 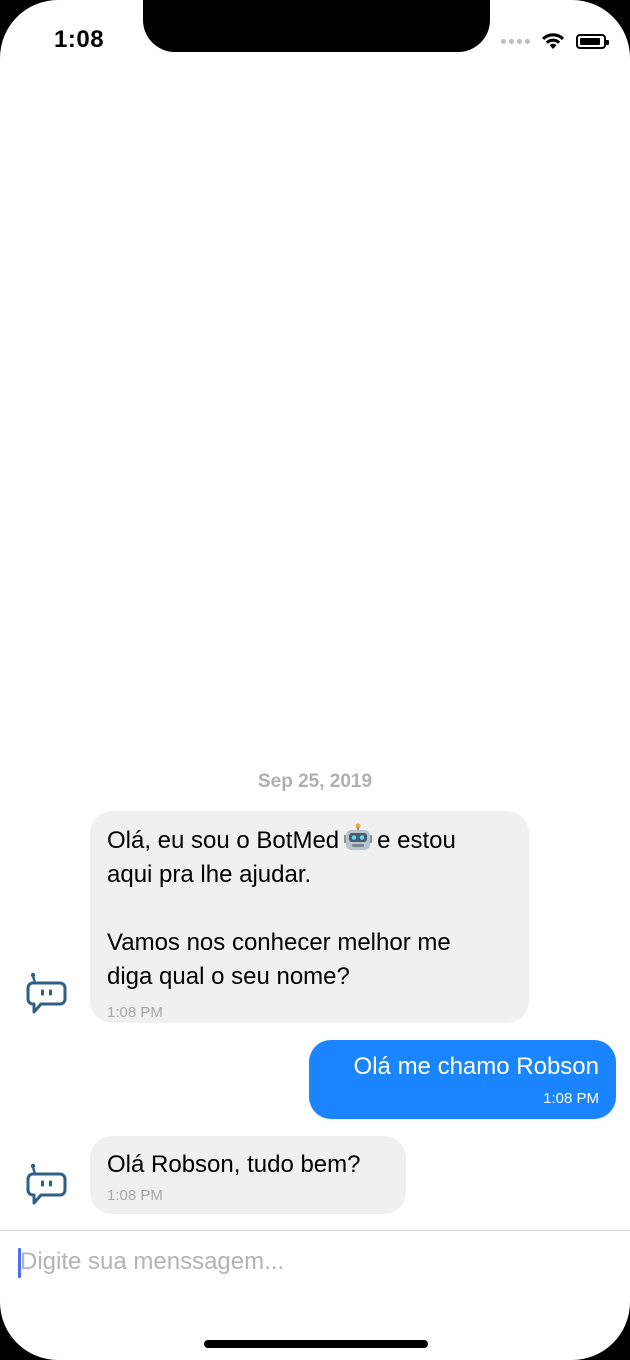 What do you see at coordinates (358, 836) in the screenshot?
I see `robot-face-icon` at bounding box center [358, 836].